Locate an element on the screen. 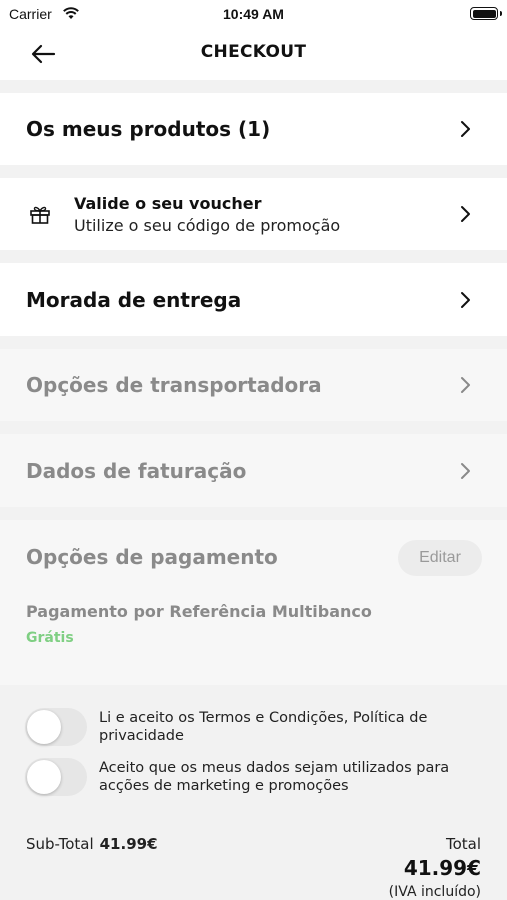 Image resolution: width=507 pixels, height=900 pixels. status-bar: Carrier 10:49 AM is located at coordinates (253, 14).